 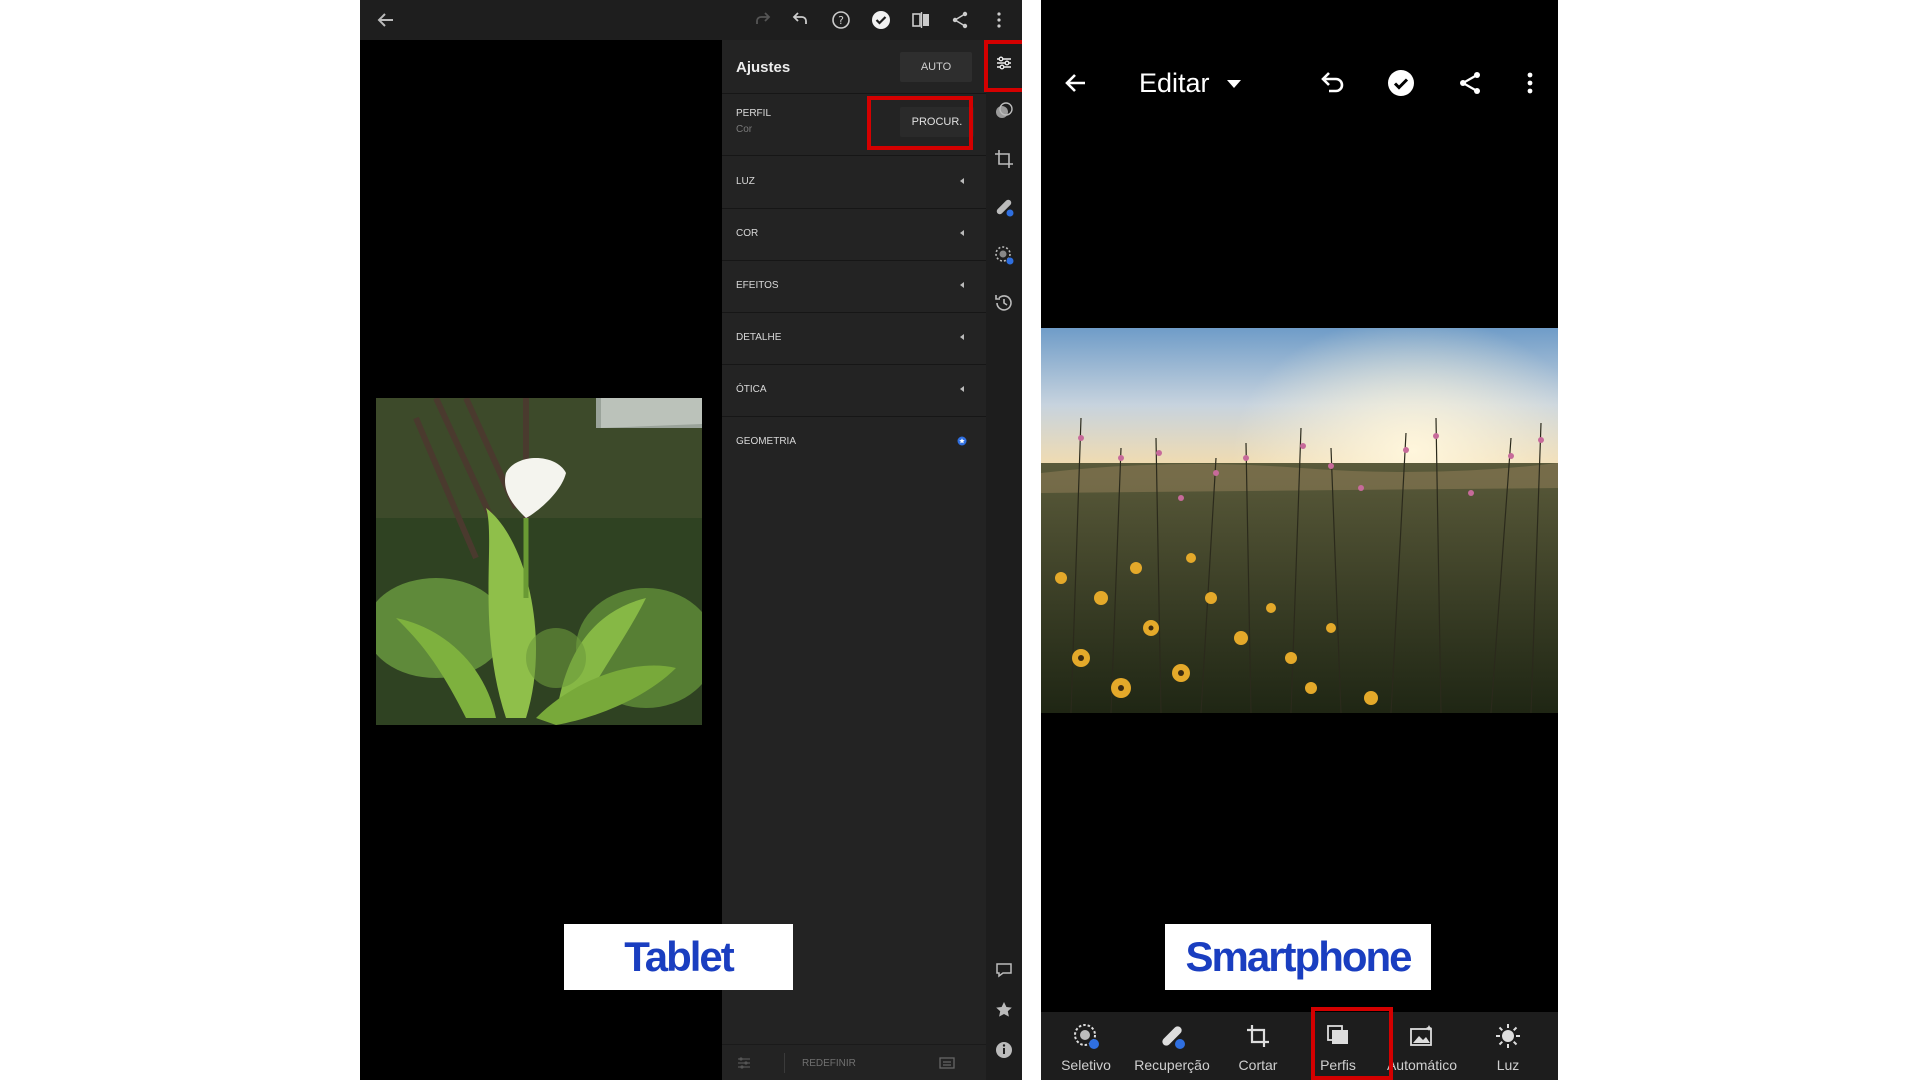 I want to click on comment-icon, so click(x=1004, y=970).